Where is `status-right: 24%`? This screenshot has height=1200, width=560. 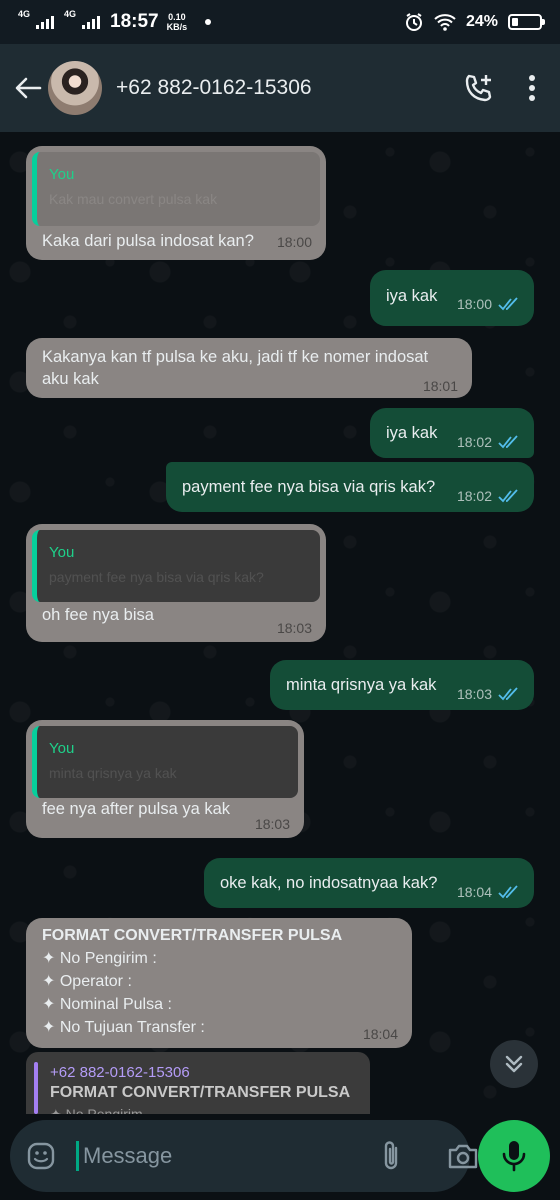 status-right: 24% is located at coordinates (474, 22).